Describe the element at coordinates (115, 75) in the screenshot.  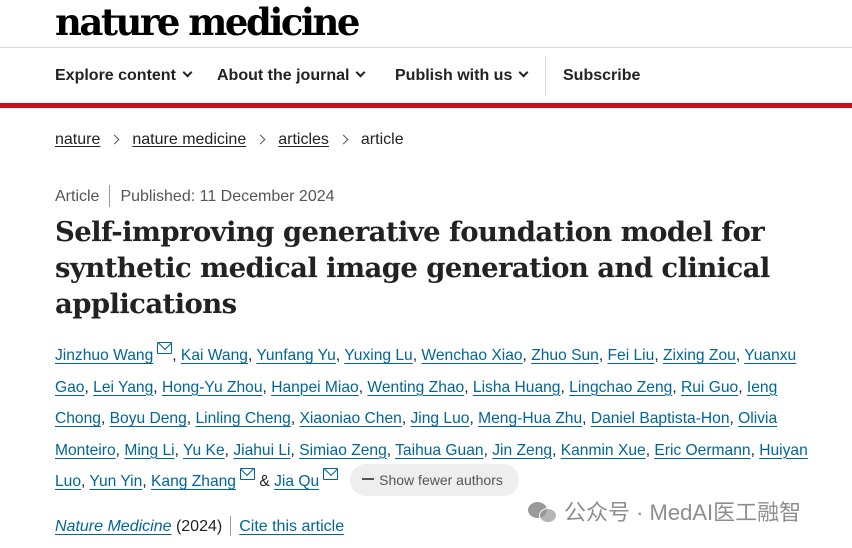
I see `nav-explore-label: Explore content` at that location.